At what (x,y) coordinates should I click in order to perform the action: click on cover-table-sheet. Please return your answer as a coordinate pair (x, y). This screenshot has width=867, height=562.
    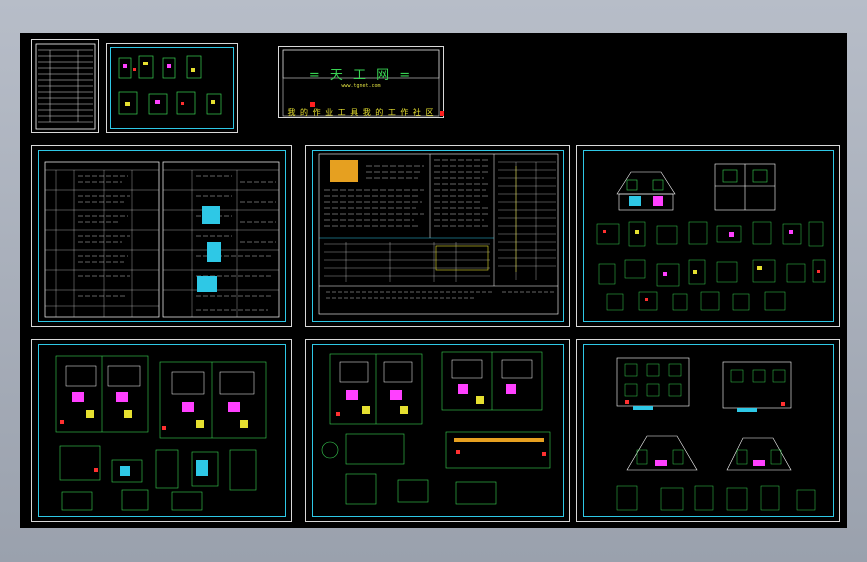
    Looking at the image, I should click on (65, 86).